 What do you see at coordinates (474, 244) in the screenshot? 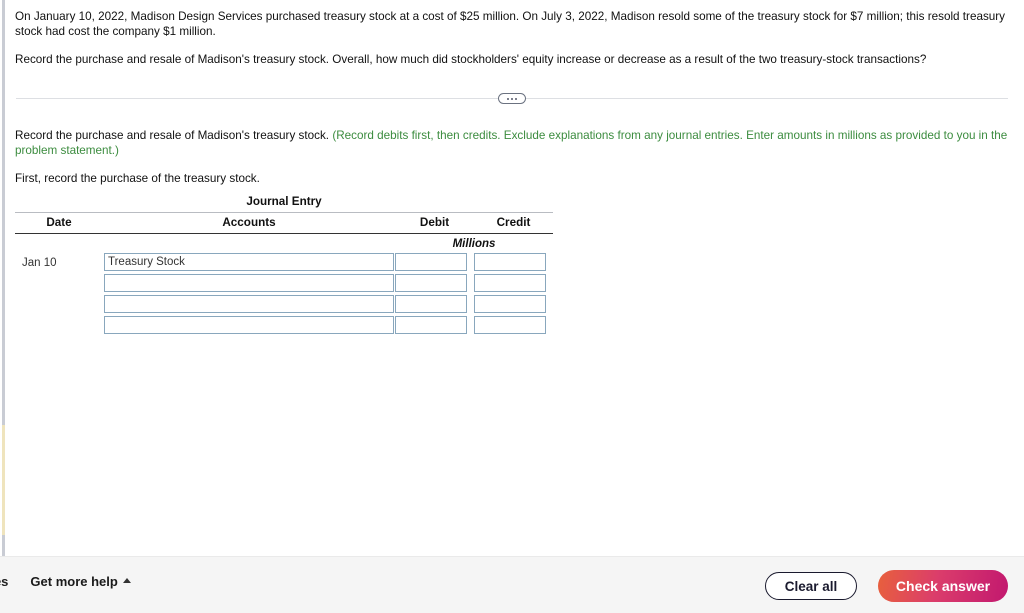
I see `units-label: Millions` at bounding box center [474, 244].